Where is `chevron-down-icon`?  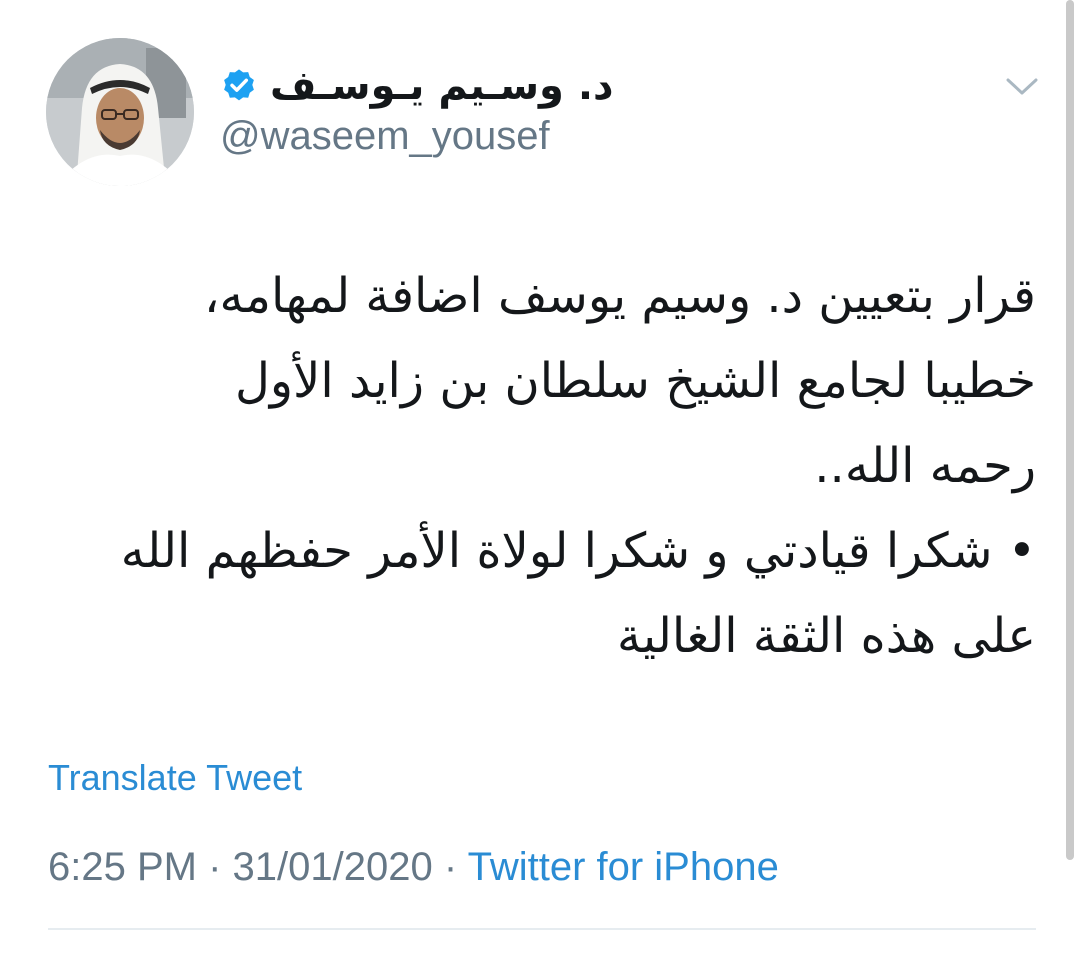
chevron-down-icon is located at coordinates (1022, 86).